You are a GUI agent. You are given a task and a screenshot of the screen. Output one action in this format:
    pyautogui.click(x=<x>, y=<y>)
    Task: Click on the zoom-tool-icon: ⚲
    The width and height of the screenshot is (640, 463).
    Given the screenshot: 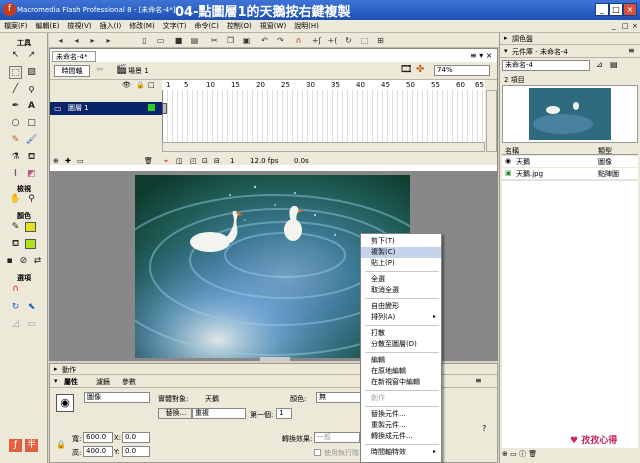 What is the action you would take?
    pyautogui.click(x=31, y=199)
    